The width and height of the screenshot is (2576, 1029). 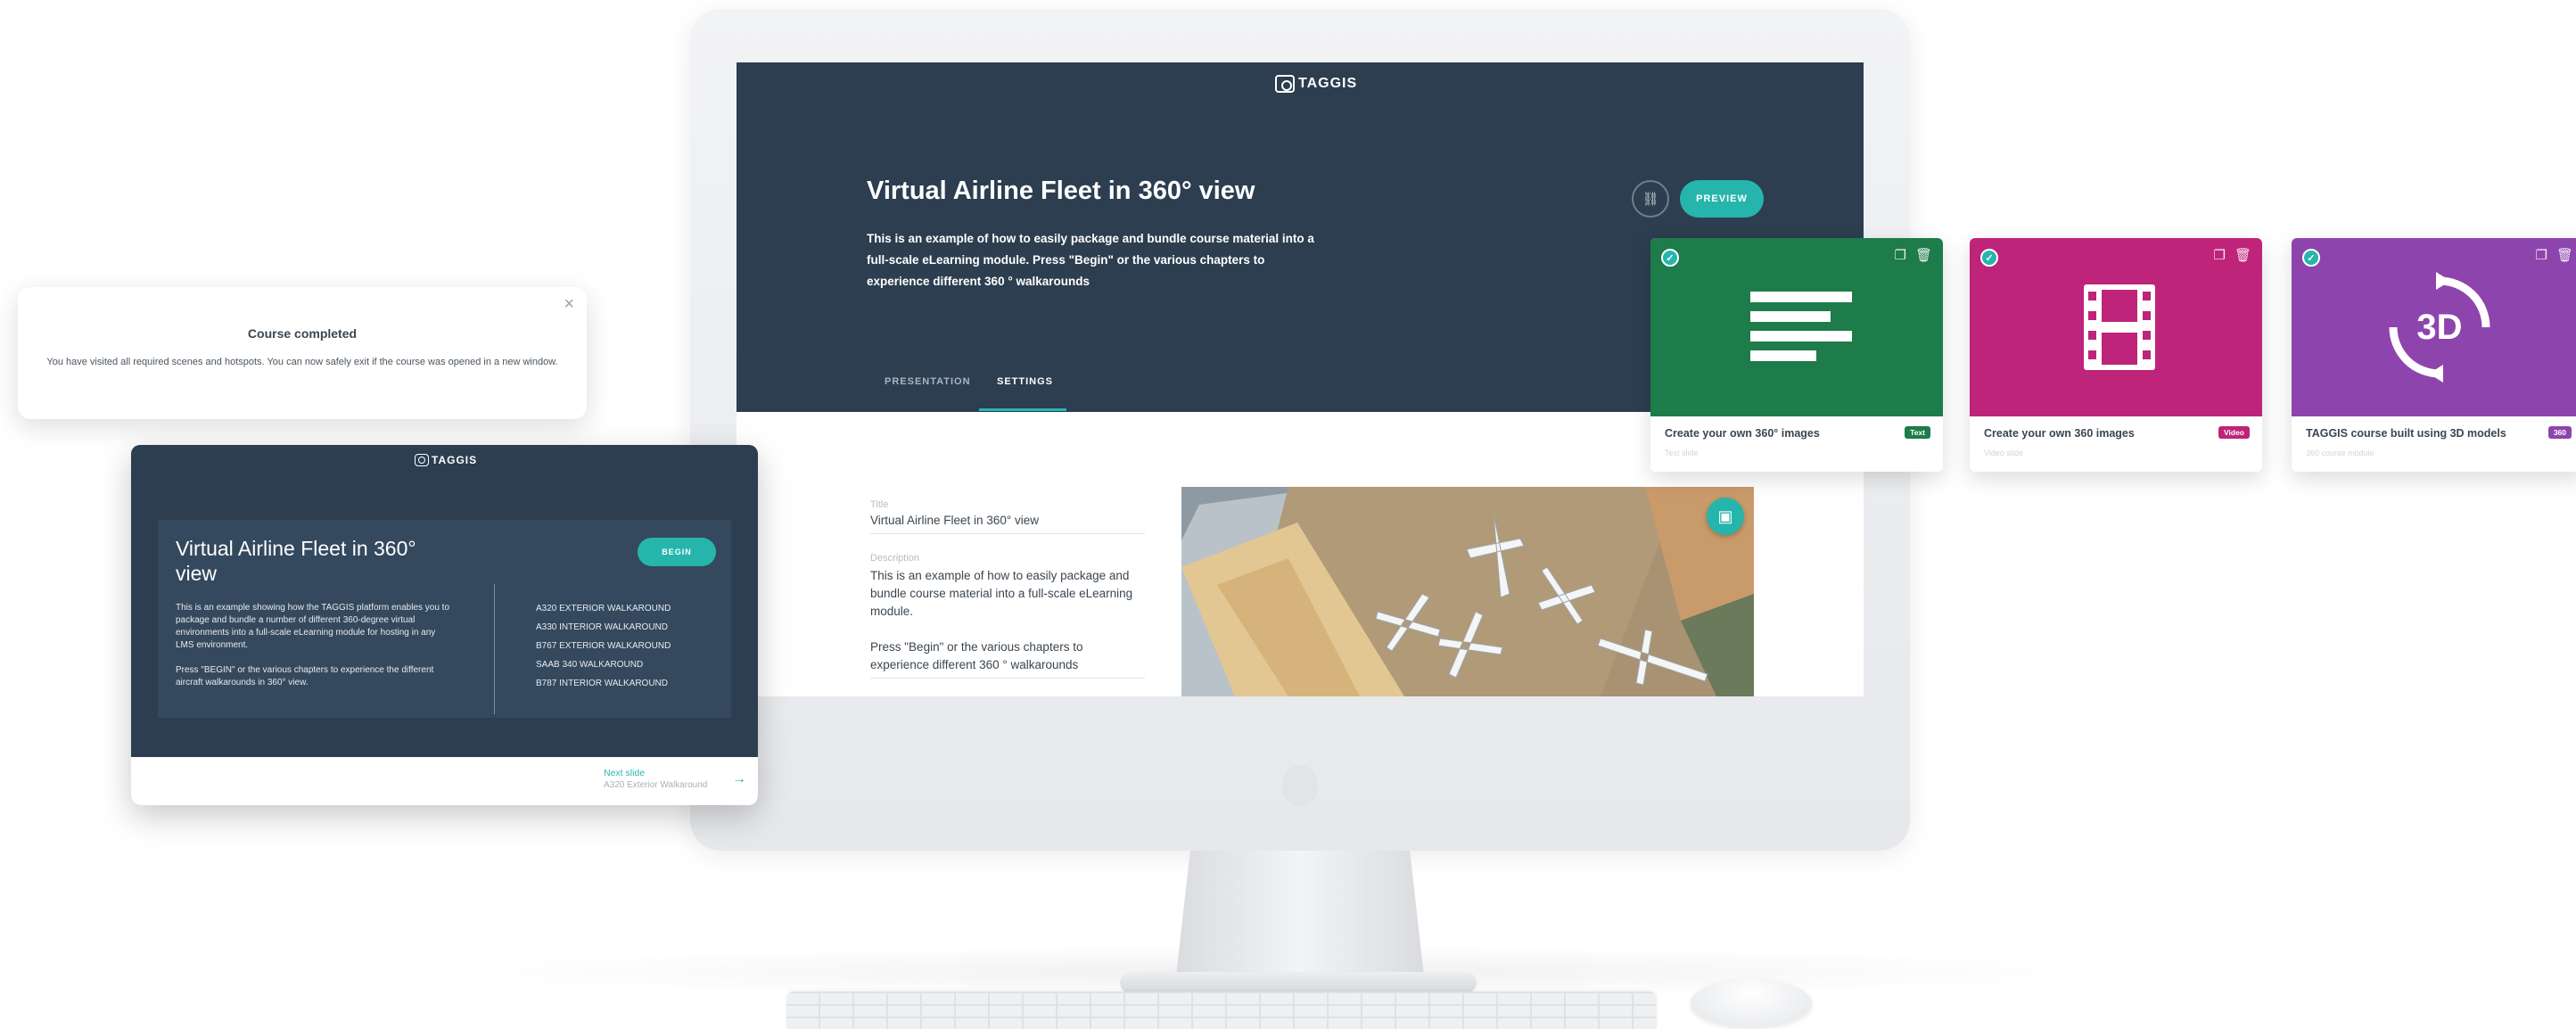 I want to click on image-icon: ▣, so click(x=1725, y=516).